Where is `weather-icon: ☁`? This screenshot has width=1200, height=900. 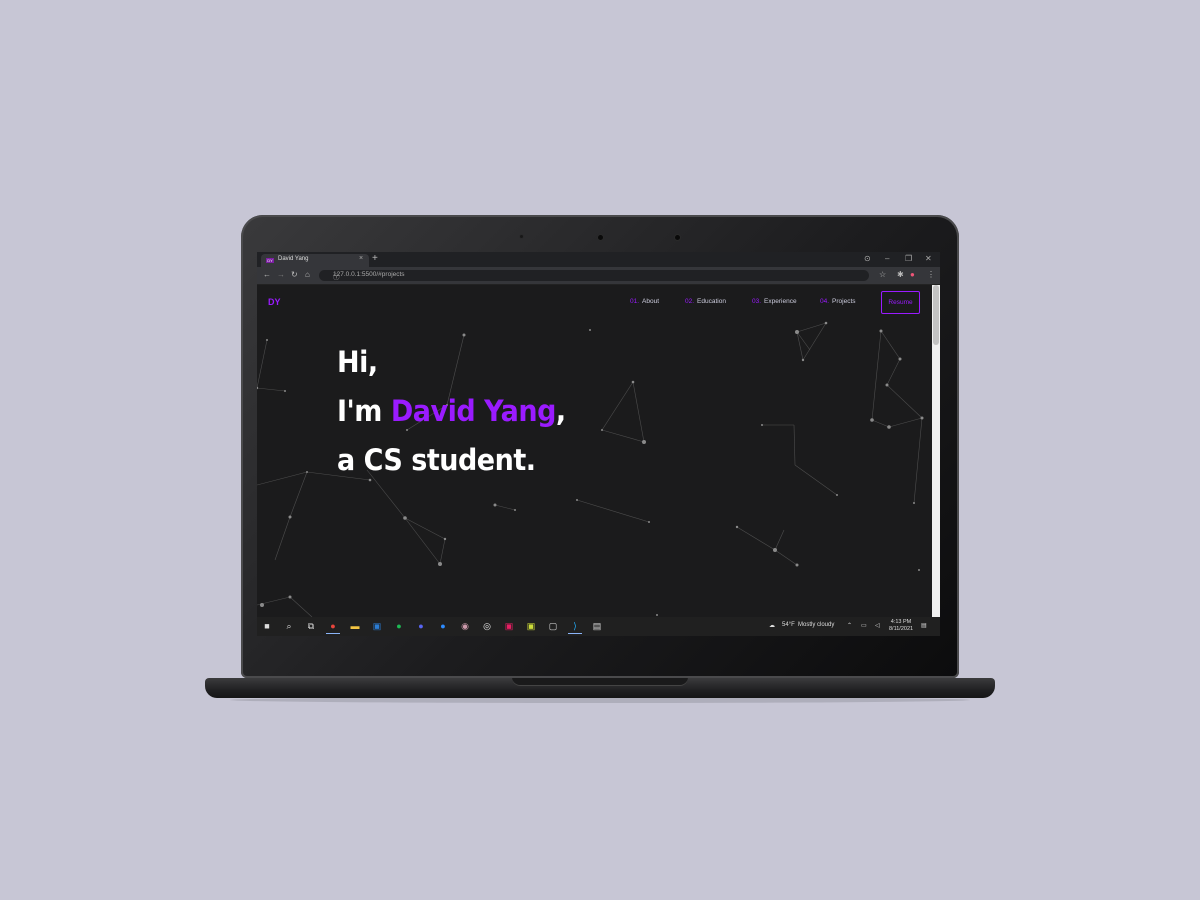
weather-icon: ☁ is located at coordinates (772, 625).